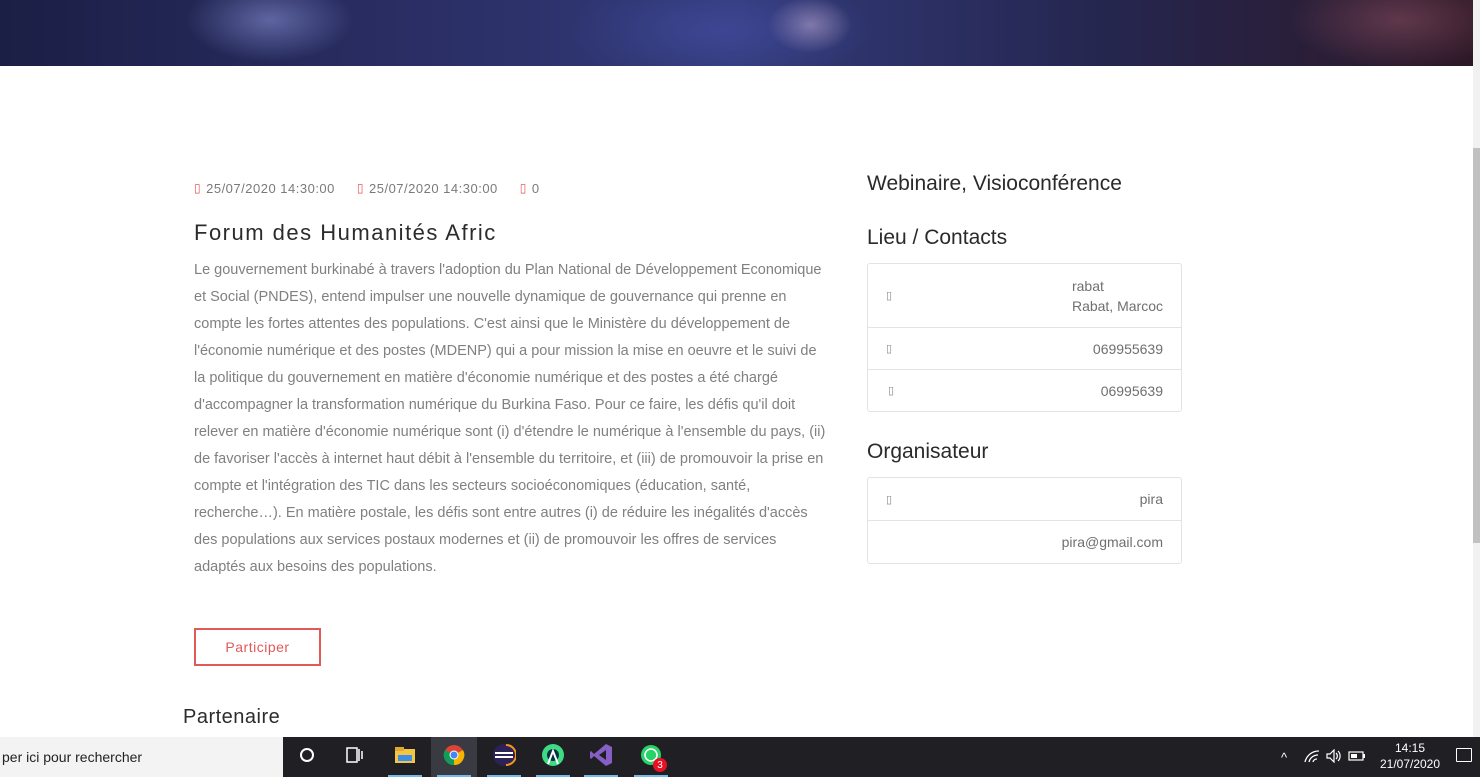 The width and height of the screenshot is (1480, 777). I want to click on page-scrollbar, so click(1476, 368).